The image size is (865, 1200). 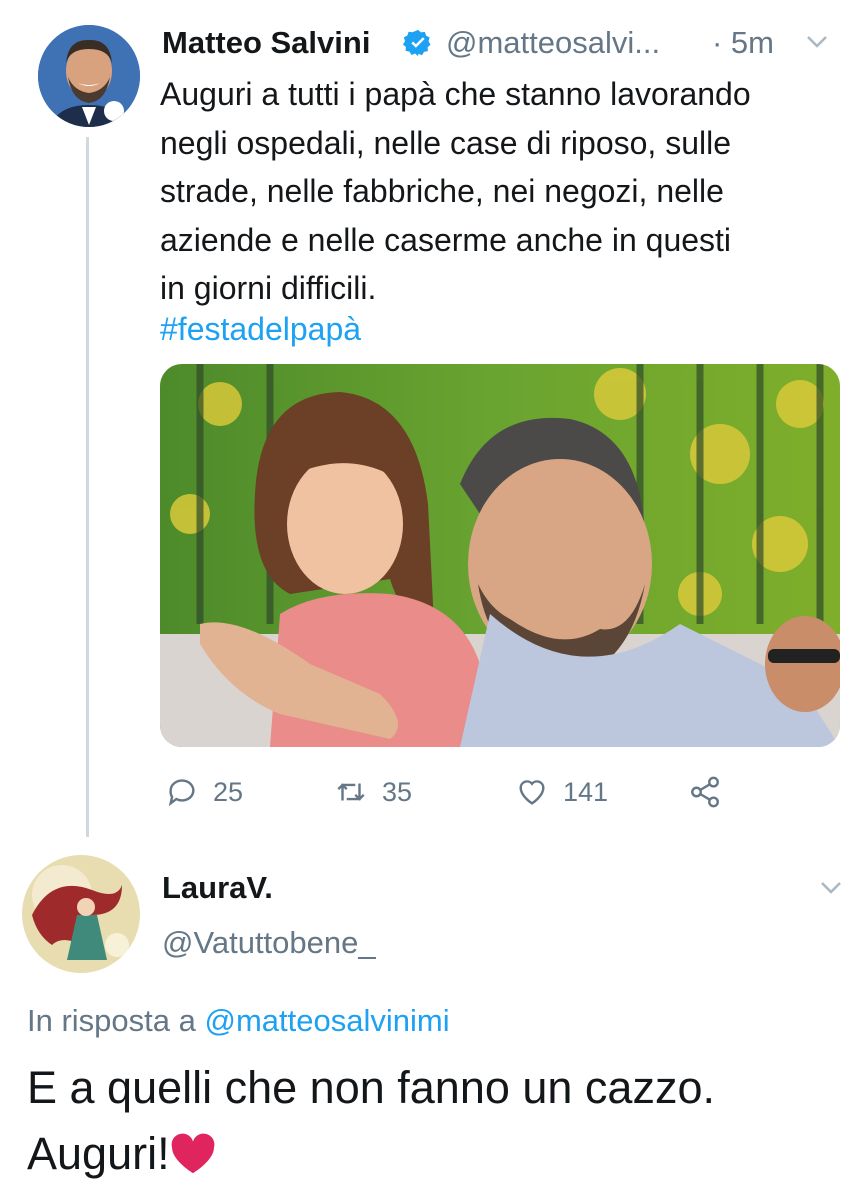 I want to click on like-icon, so click(x=532, y=792).